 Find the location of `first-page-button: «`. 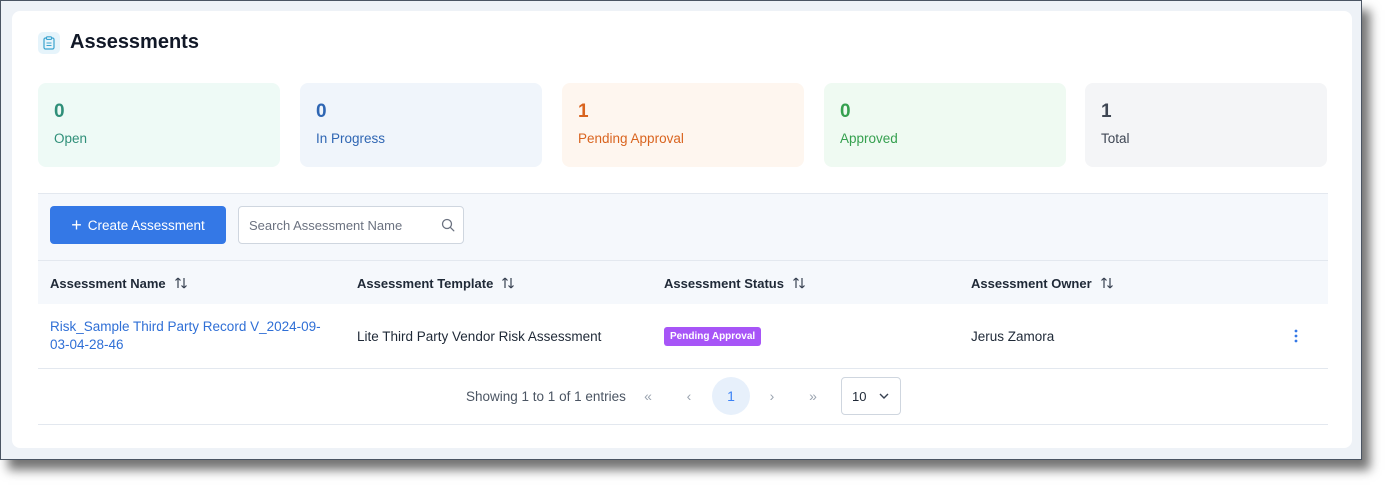

first-page-button: « is located at coordinates (648, 396).